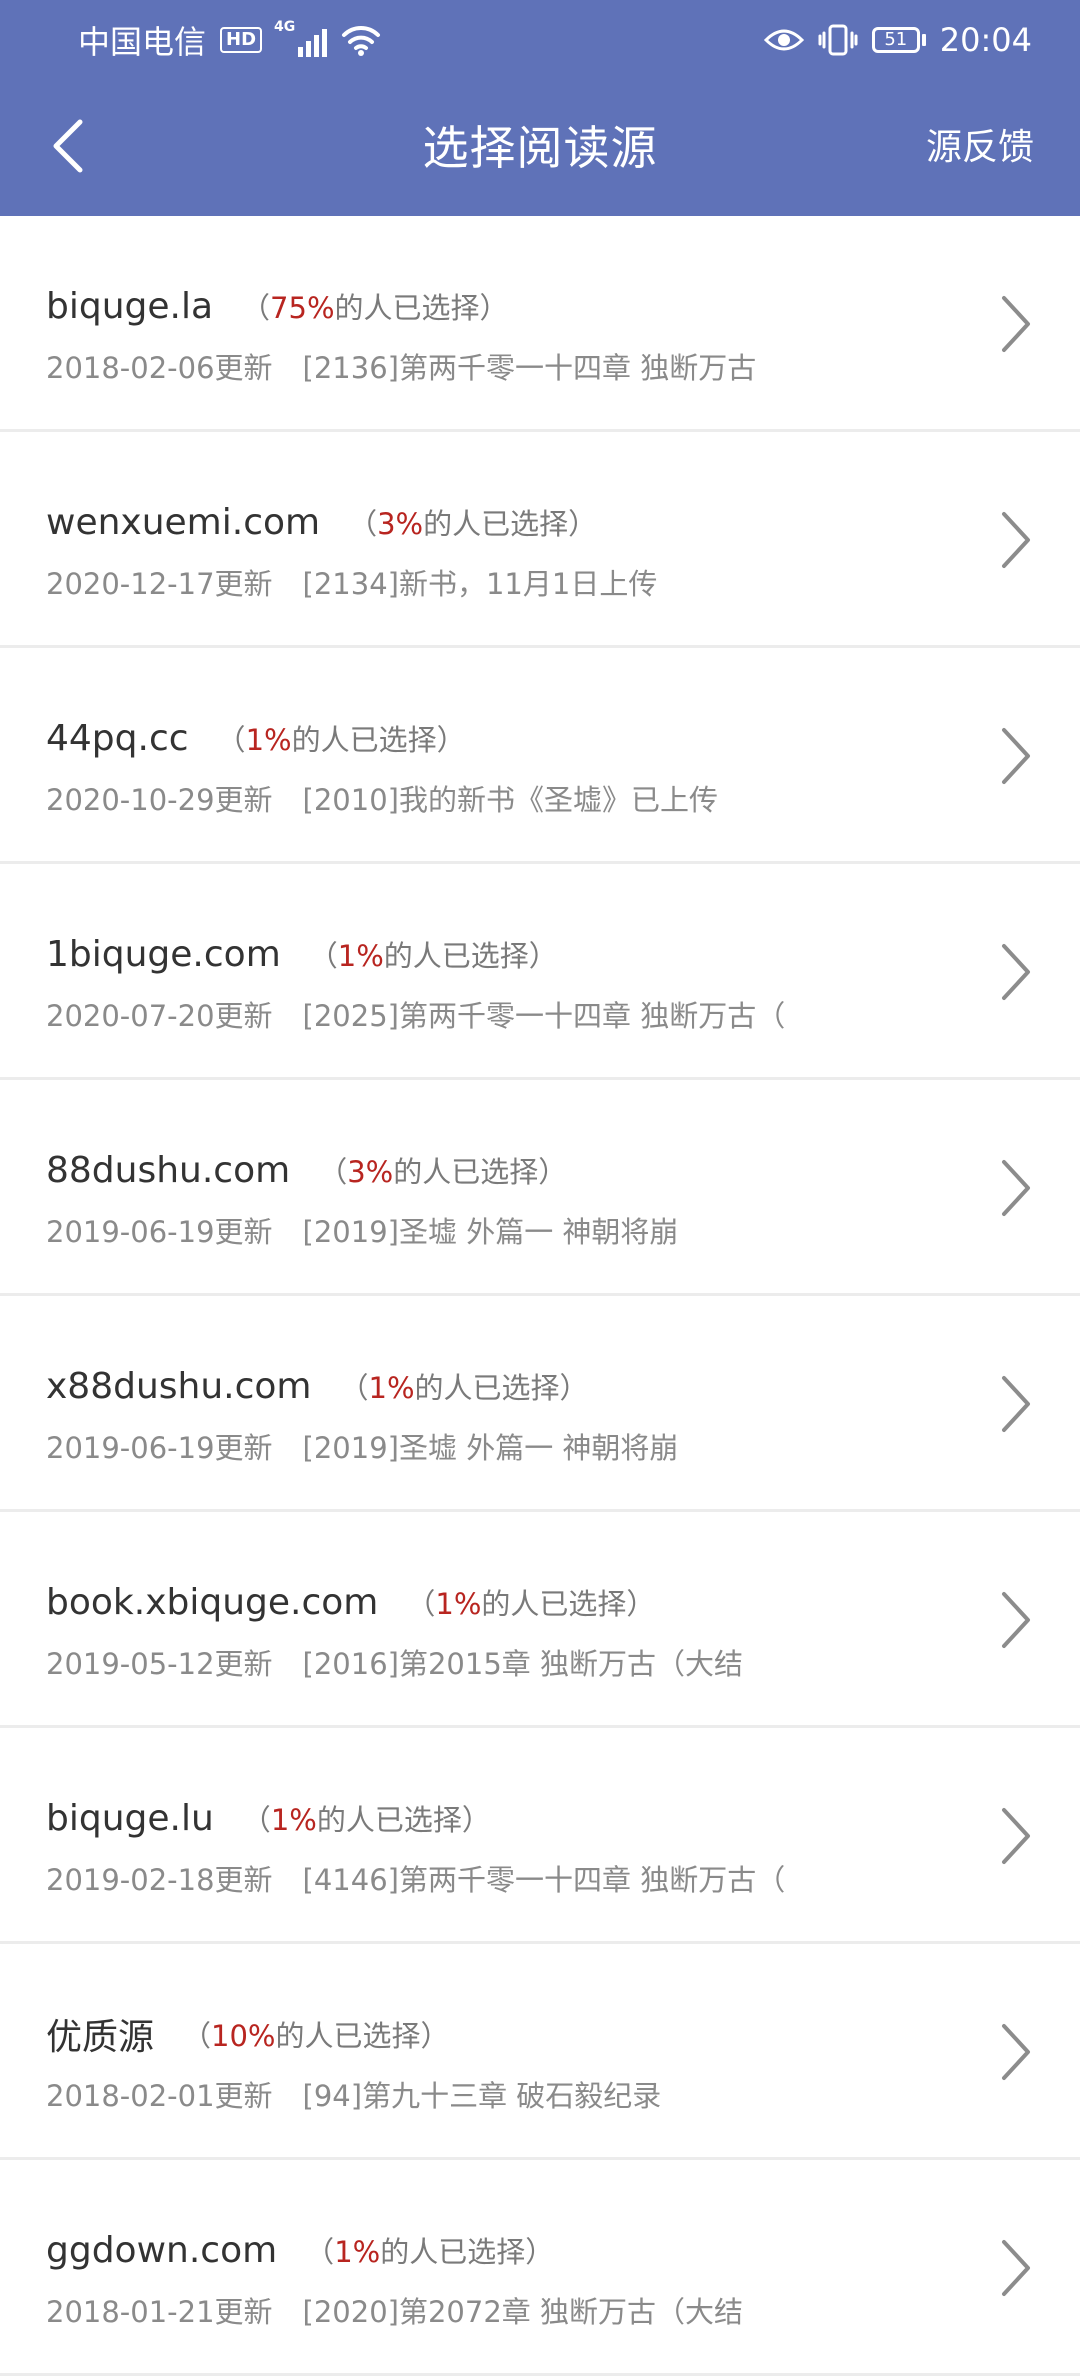 Image resolution: width=1080 pixels, height=2376 pixels. What do you see at coordinates (522, 1664) in the screenshot?
I see `latest-chapter: [2016]第2015章 独断万古（大结` at bounding box center [522, 1664].